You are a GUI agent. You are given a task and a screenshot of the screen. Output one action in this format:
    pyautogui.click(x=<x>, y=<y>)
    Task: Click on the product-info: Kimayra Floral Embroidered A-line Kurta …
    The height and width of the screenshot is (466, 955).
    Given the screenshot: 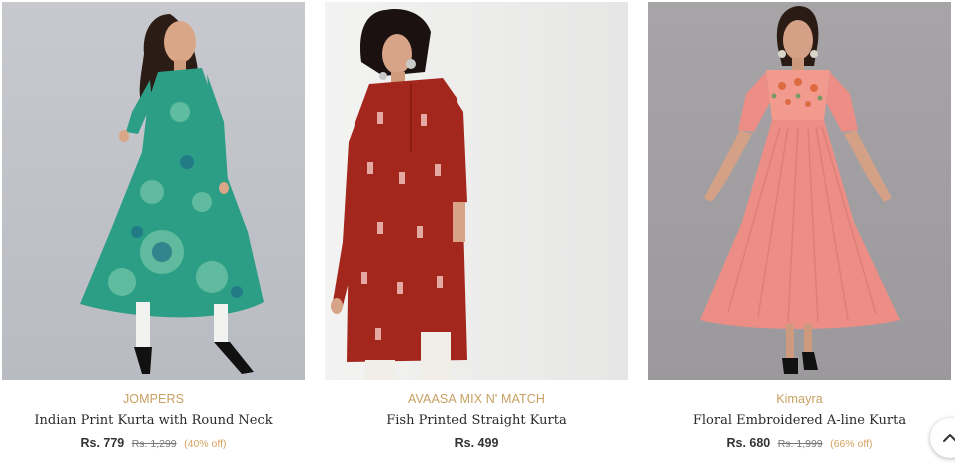 What is the action you would take?
    pyautogui.click(x=799, y=421)
    